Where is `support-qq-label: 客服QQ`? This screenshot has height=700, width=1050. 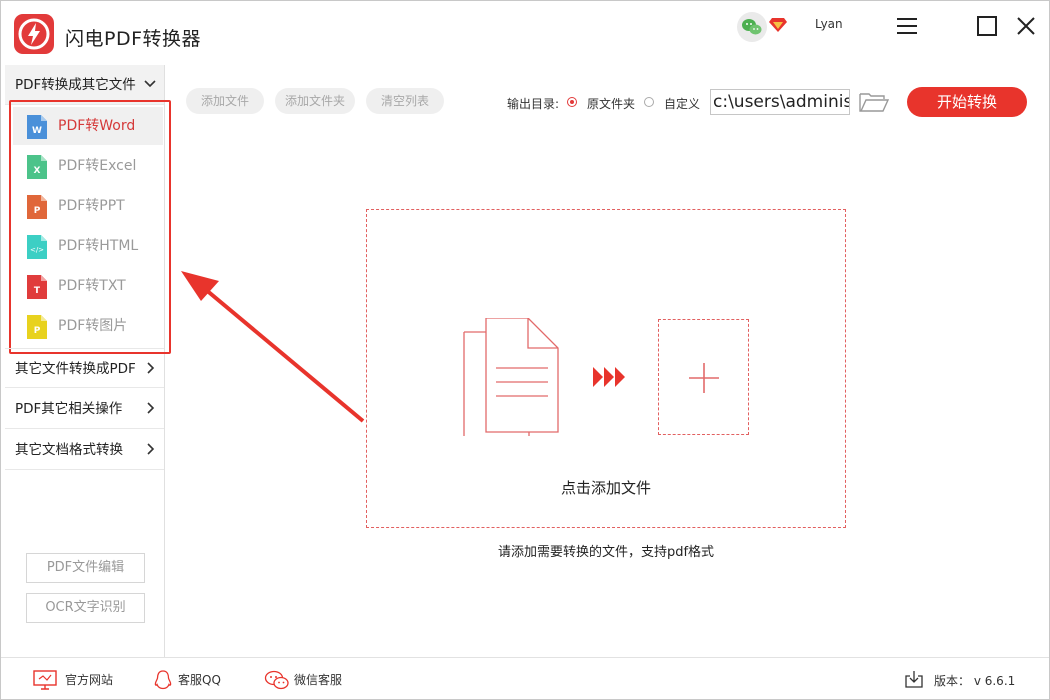
support-qq-label: 客服QQ is located at coordinates (199, 680).